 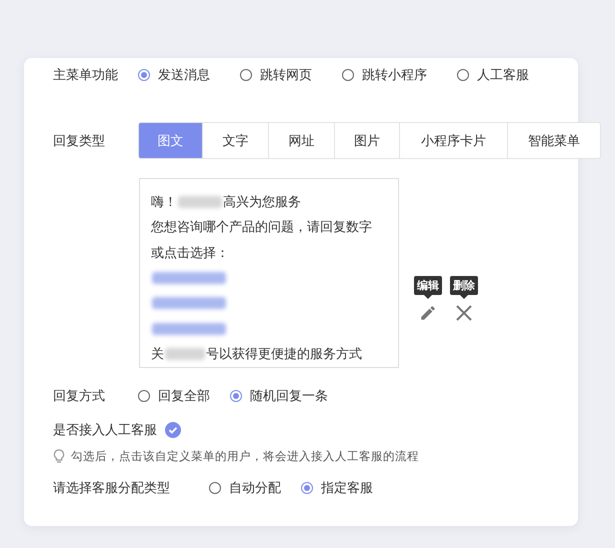 What do you see at coordinates (262, 202) in the screenshot?
I see `message-text: 高兴为您服务` at bounding box center [262, 202].